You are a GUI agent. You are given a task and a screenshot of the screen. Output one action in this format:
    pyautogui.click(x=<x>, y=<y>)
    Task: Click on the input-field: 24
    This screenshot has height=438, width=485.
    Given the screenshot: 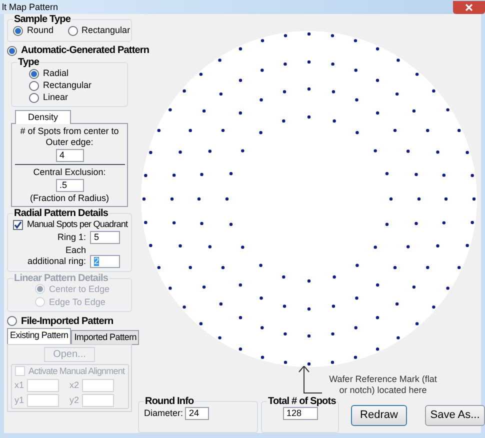 What is the action you would take?
    pyautogui.click(x=197, y=413)
    